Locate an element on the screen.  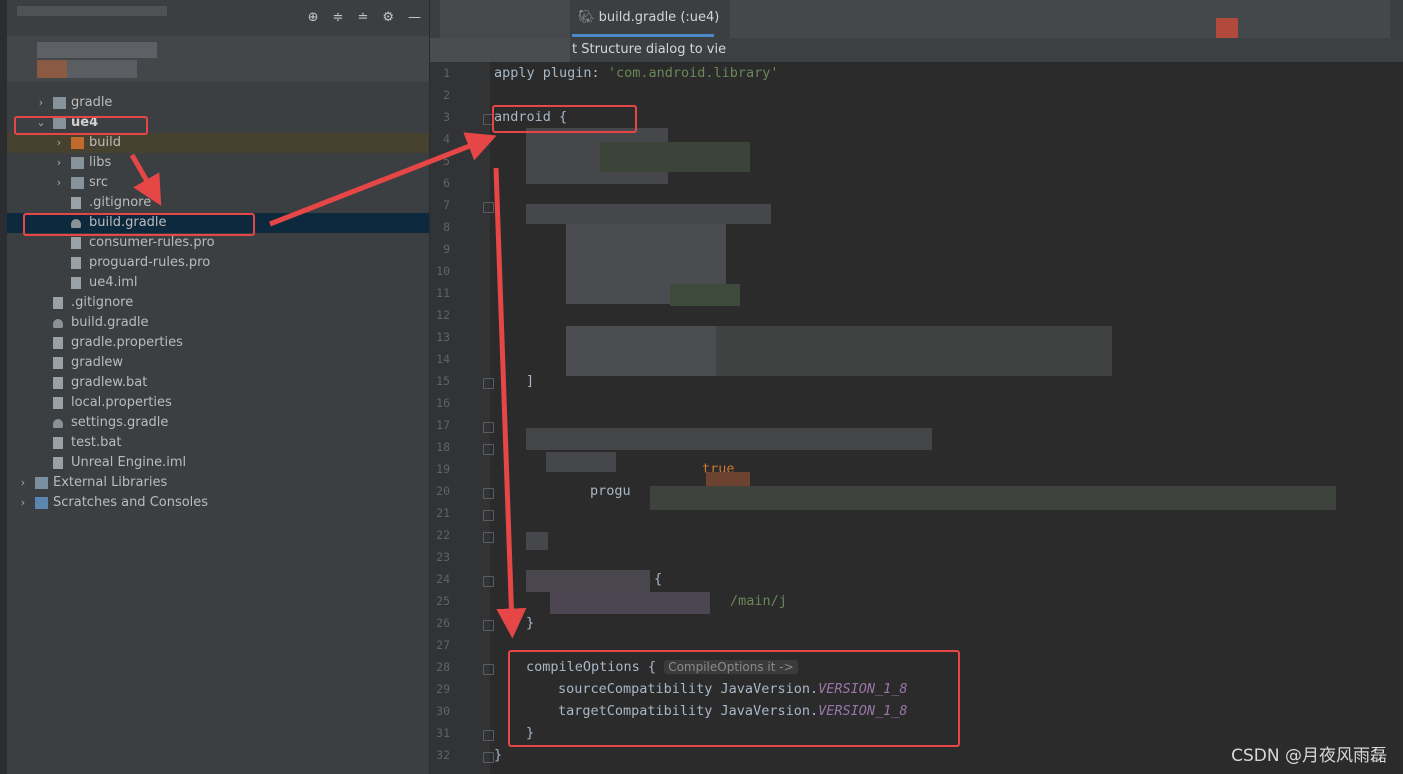
annotation-box-compile-options is located at coordinates (734, 698).